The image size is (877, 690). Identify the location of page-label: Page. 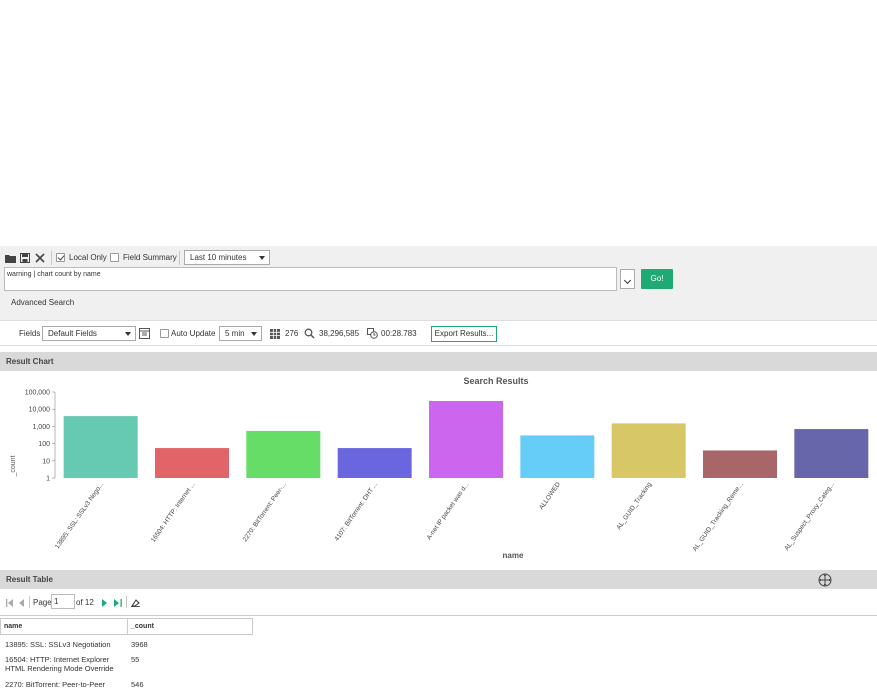
(42, 602).